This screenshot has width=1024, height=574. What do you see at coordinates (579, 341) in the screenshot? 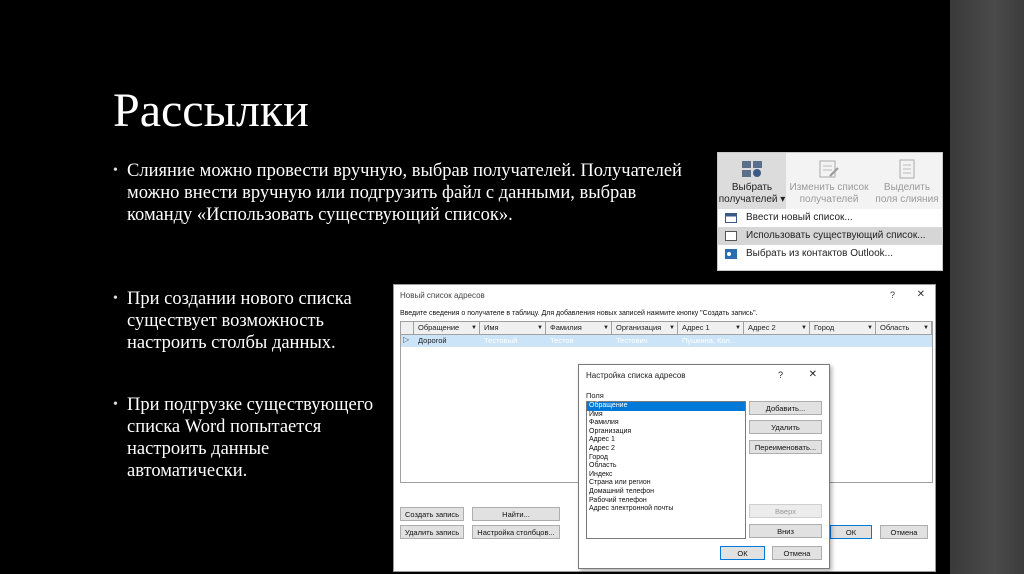
I see `table-cell: Тестов` at bounding box center [579, 341].